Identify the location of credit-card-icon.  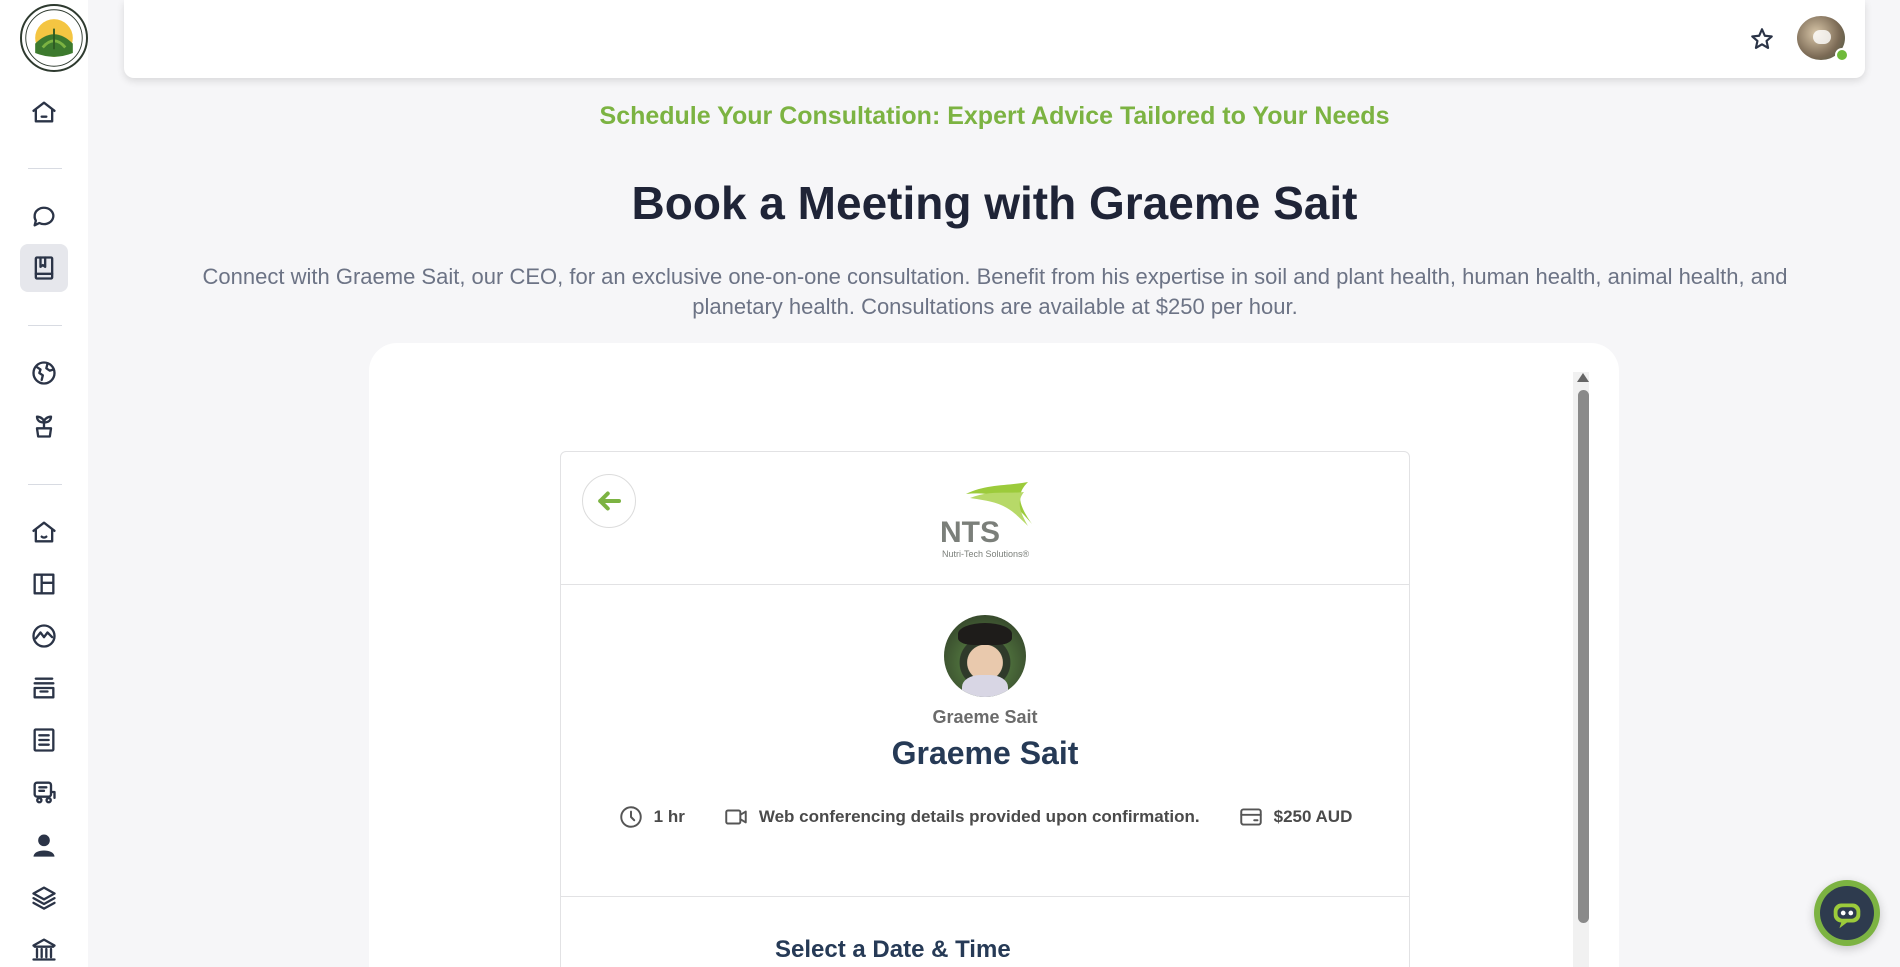
(1250, 817).